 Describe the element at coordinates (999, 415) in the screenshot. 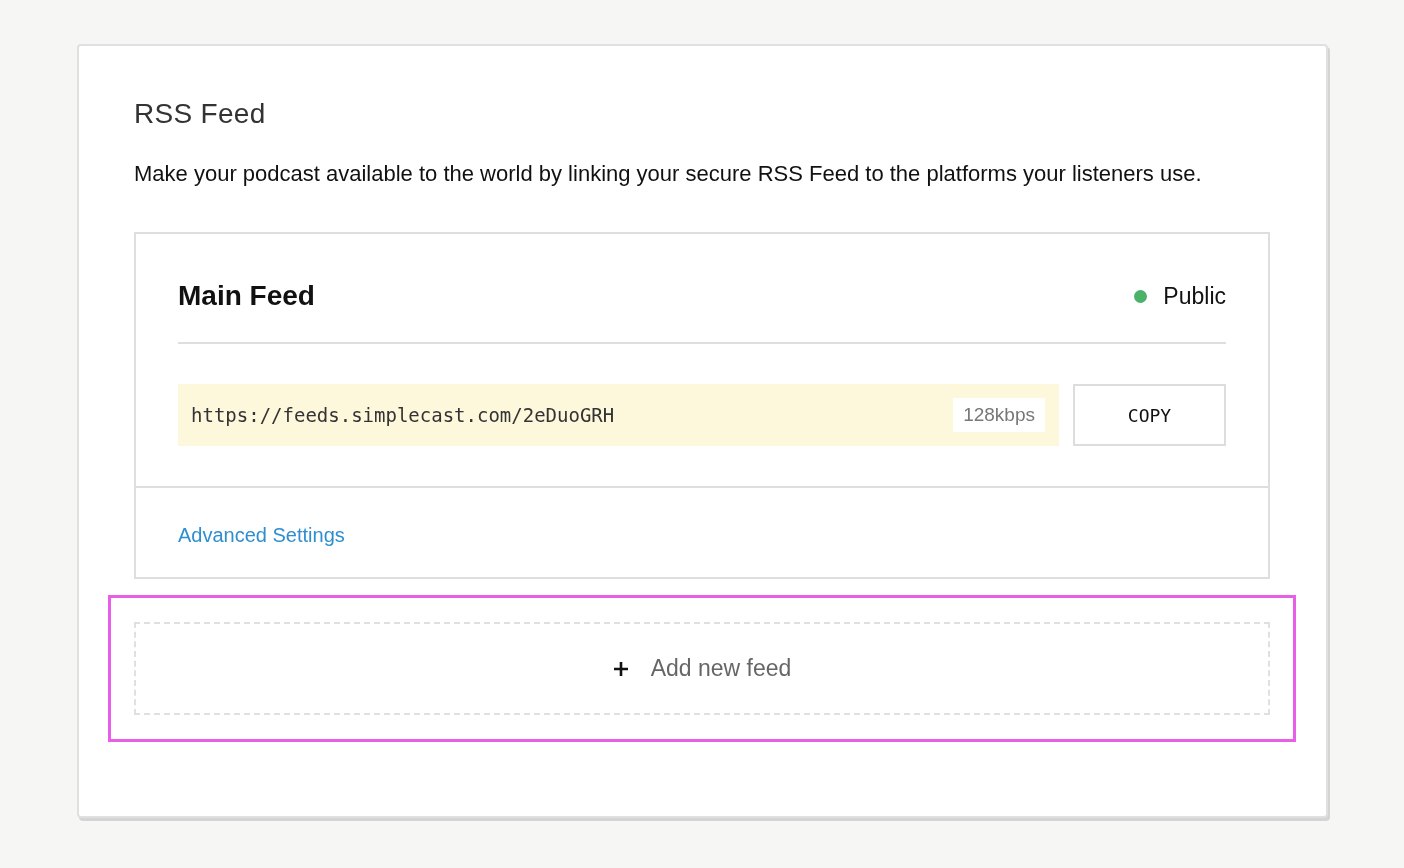

I see `bitrate-tag: 128kbps` at that location.